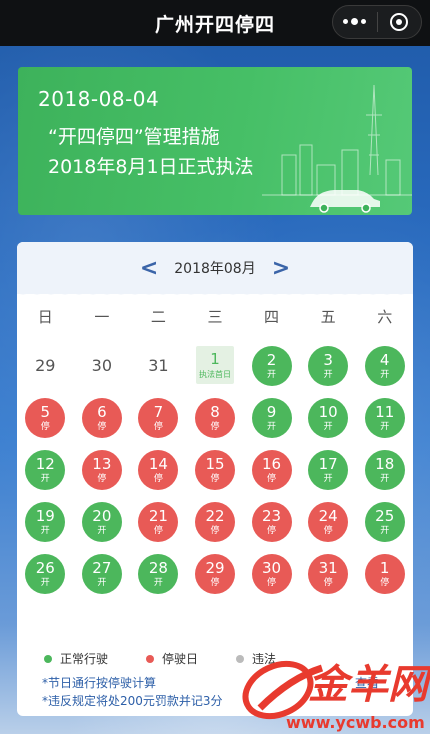 Image resolution: width=430 pixels, height=734 pixels. I want to click on legend-label: 正常行驶, so click(84, 659).